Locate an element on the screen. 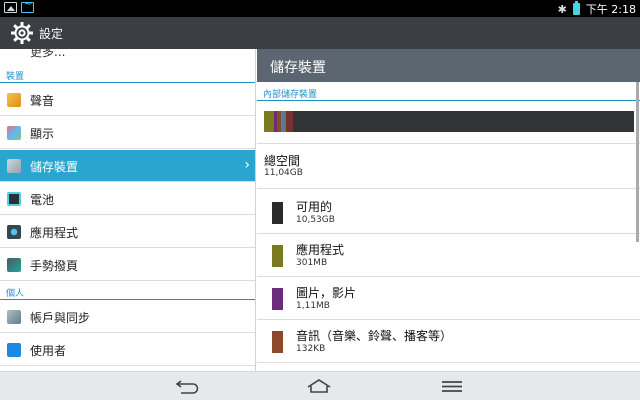 Image resolution: width=640 pixels, height=400 pixels. storage-item-pictures-videos: 圖片，影片 1,11MB is located at coordinates (448, 298).